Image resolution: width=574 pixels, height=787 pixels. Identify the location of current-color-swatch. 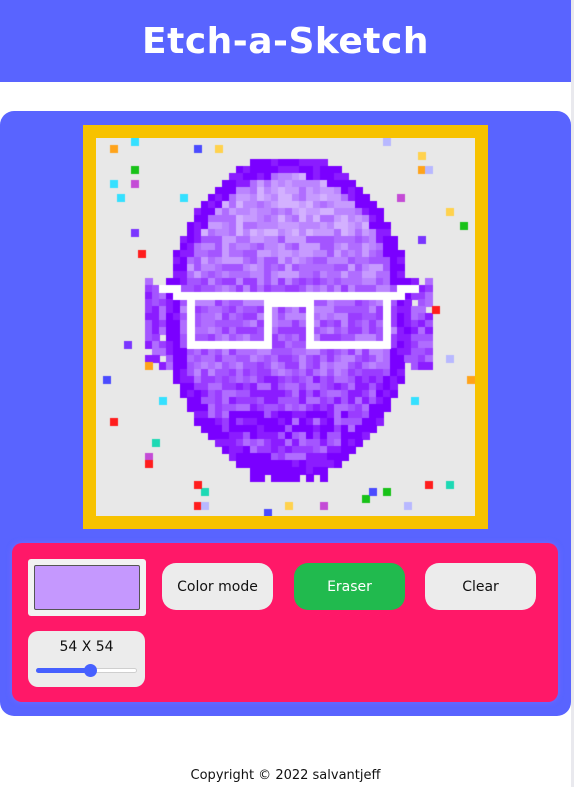
(87, 587).